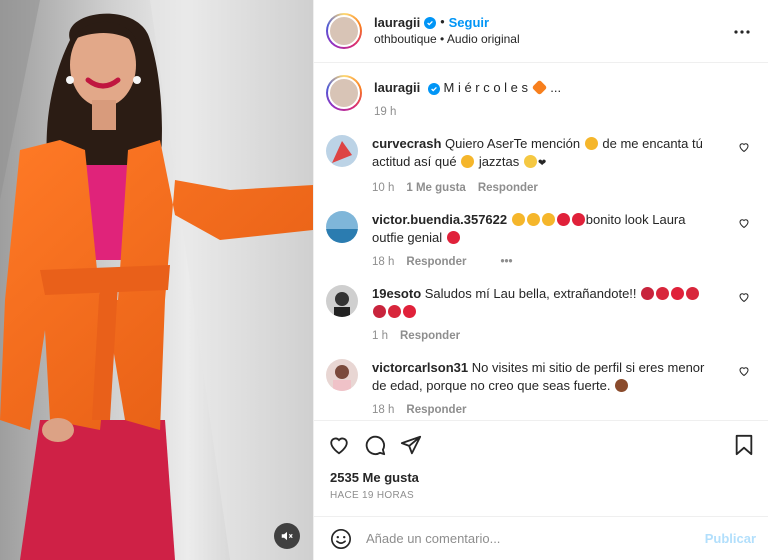  What do you see at coordinates (344, 93) in the screenshot?
I see `caption-avatar` at bounding box center [344, 93].